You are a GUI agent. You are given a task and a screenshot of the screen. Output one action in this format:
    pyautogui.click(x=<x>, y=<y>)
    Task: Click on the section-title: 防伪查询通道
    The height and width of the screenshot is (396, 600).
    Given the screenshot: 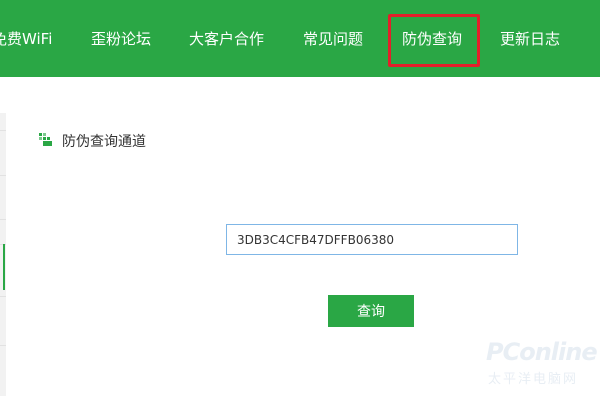 What is the action you would take?
    pyautogui.click(x=104, y=142)
    